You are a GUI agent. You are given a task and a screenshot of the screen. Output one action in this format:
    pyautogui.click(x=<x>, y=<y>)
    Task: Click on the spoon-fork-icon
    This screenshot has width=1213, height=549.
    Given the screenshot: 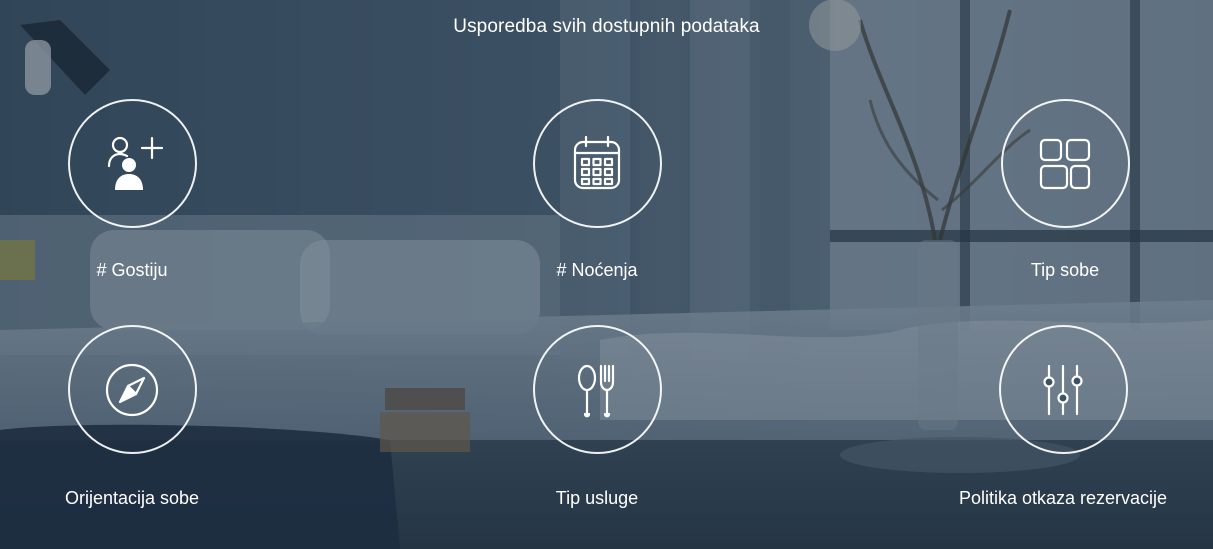 What is the action you would take?
    pyautogui.click(x=596, y=390)
    